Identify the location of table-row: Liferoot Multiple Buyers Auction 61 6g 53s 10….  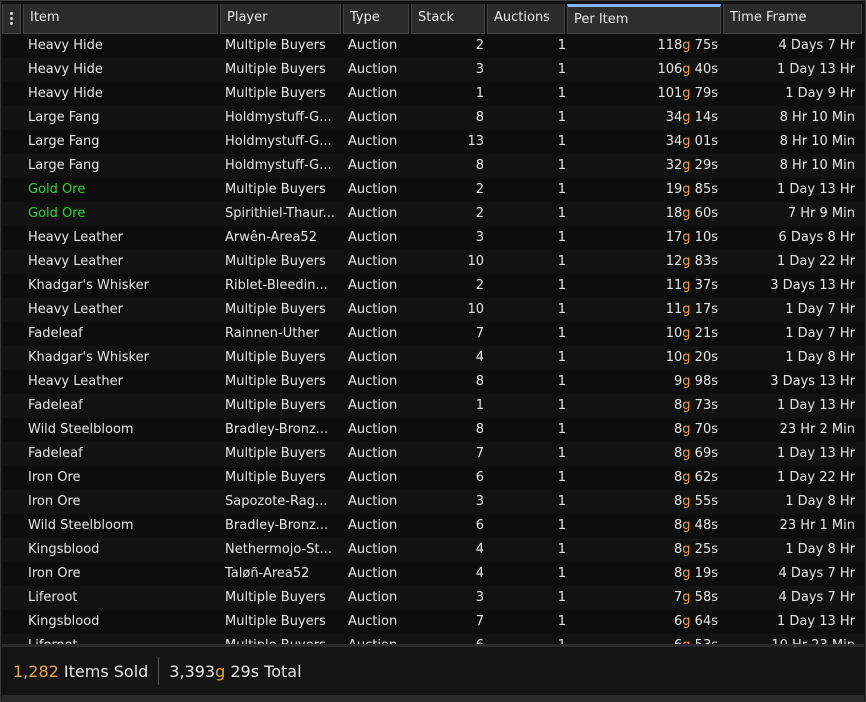
(433, 639).